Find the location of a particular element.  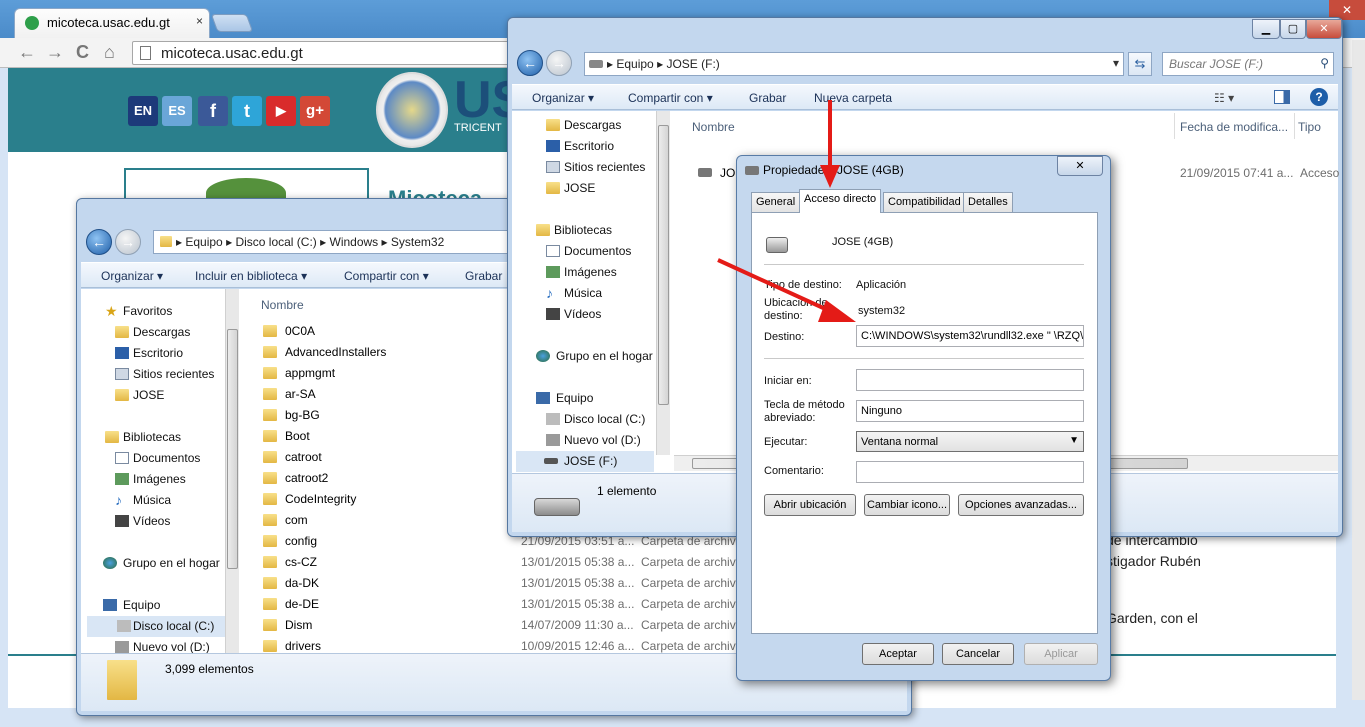

chevron-down-icon: ▾ is located at coordinates (1116, 63).